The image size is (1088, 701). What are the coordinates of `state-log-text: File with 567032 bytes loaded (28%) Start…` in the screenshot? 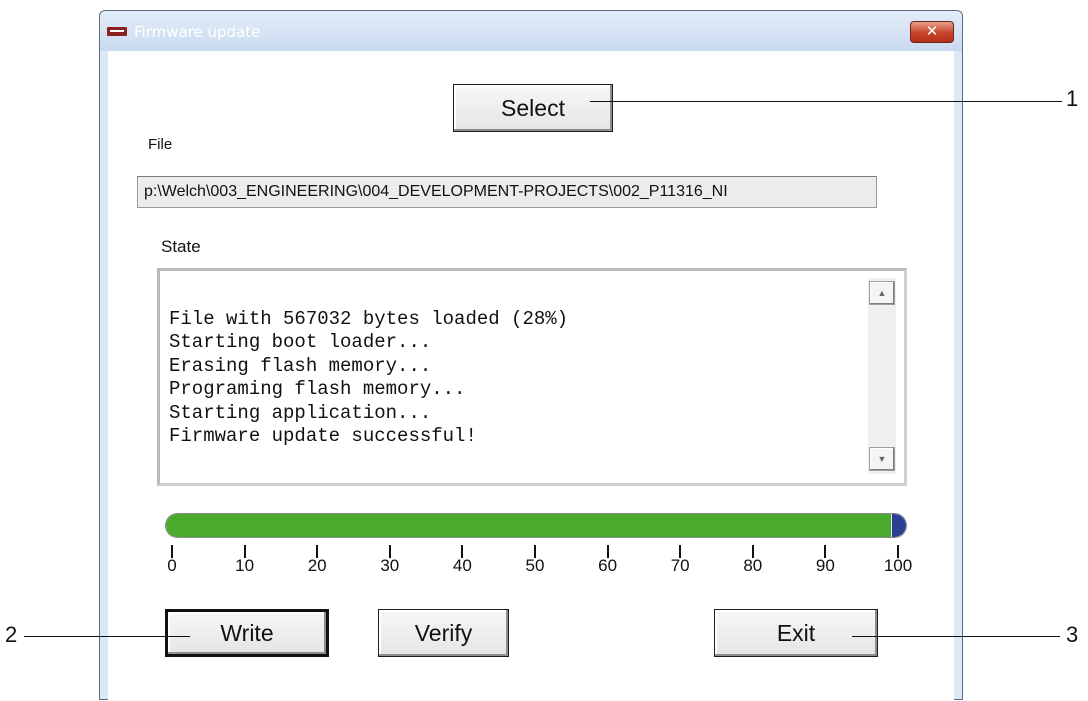 It's located at (368, 366).